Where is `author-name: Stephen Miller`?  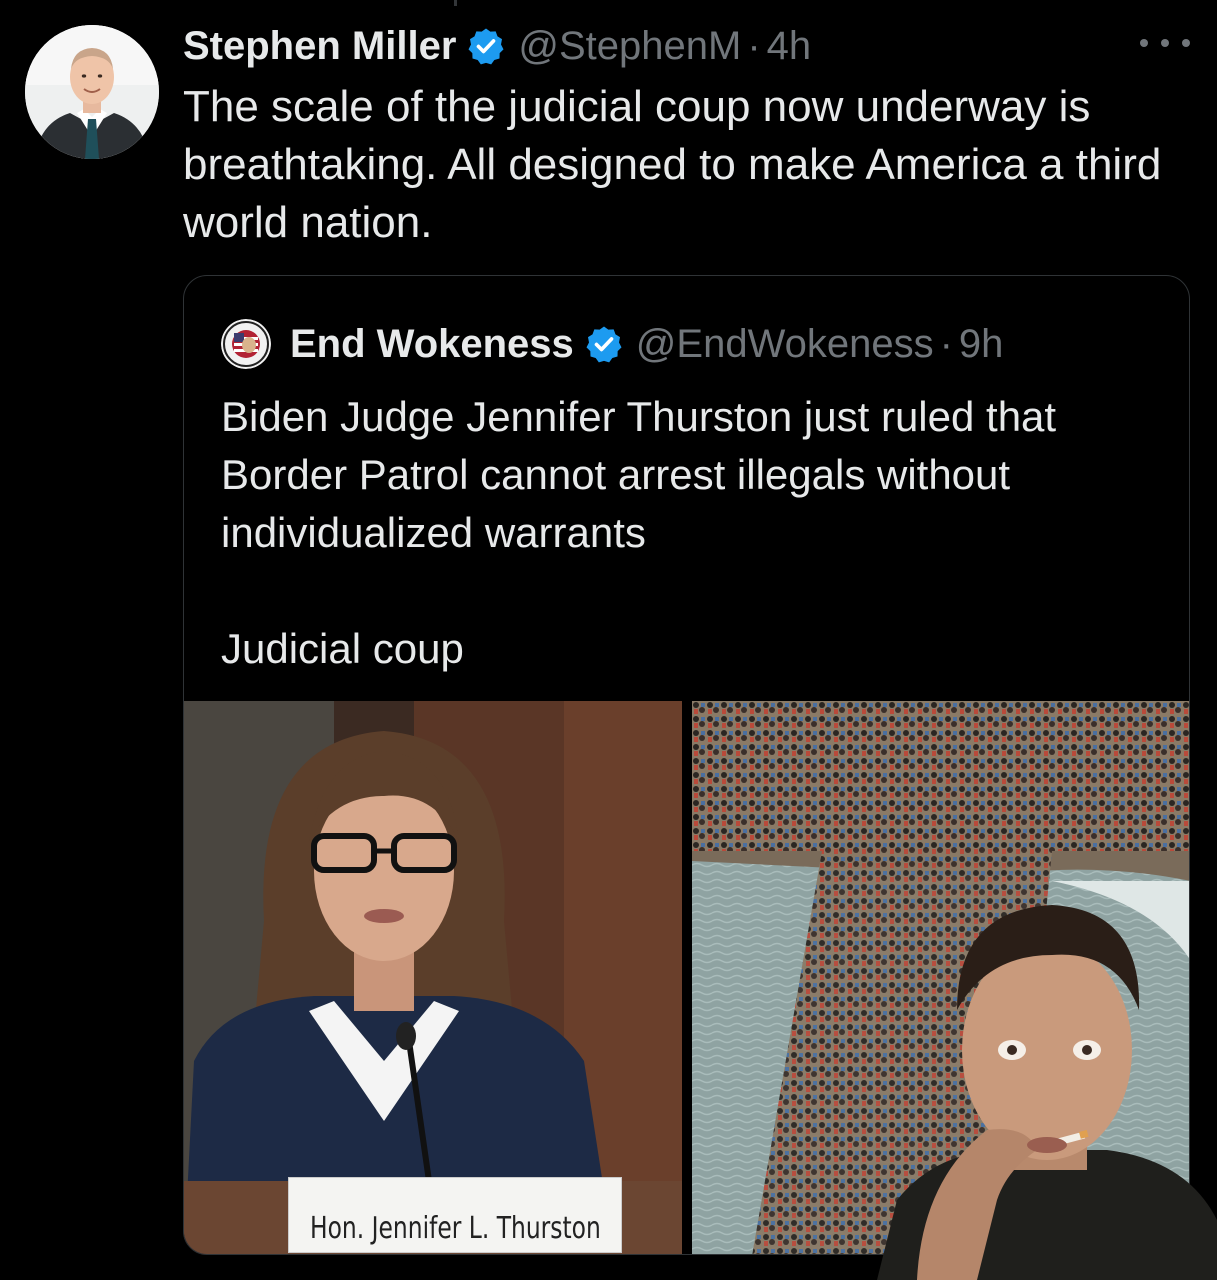 author-name: Stephen Miller is located at coordinates (319, 46).